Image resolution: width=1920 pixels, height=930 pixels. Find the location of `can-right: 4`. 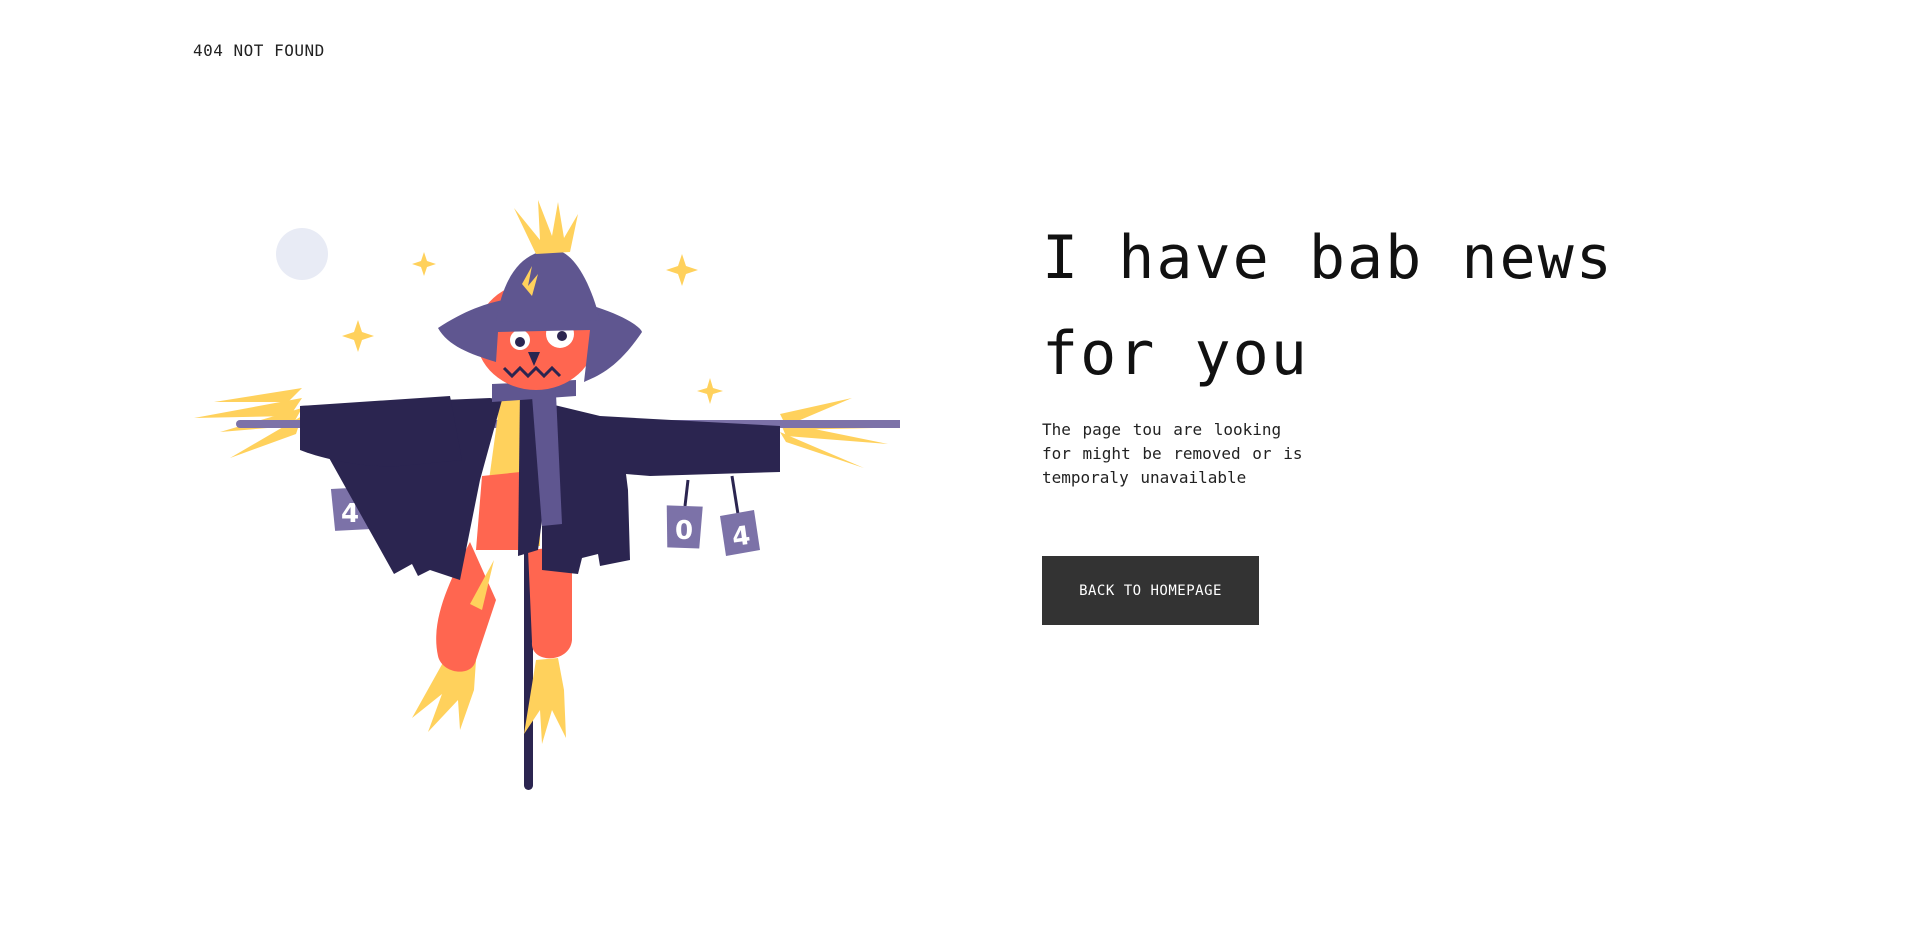

can-right: 4 is located at coordinates (740, 515).